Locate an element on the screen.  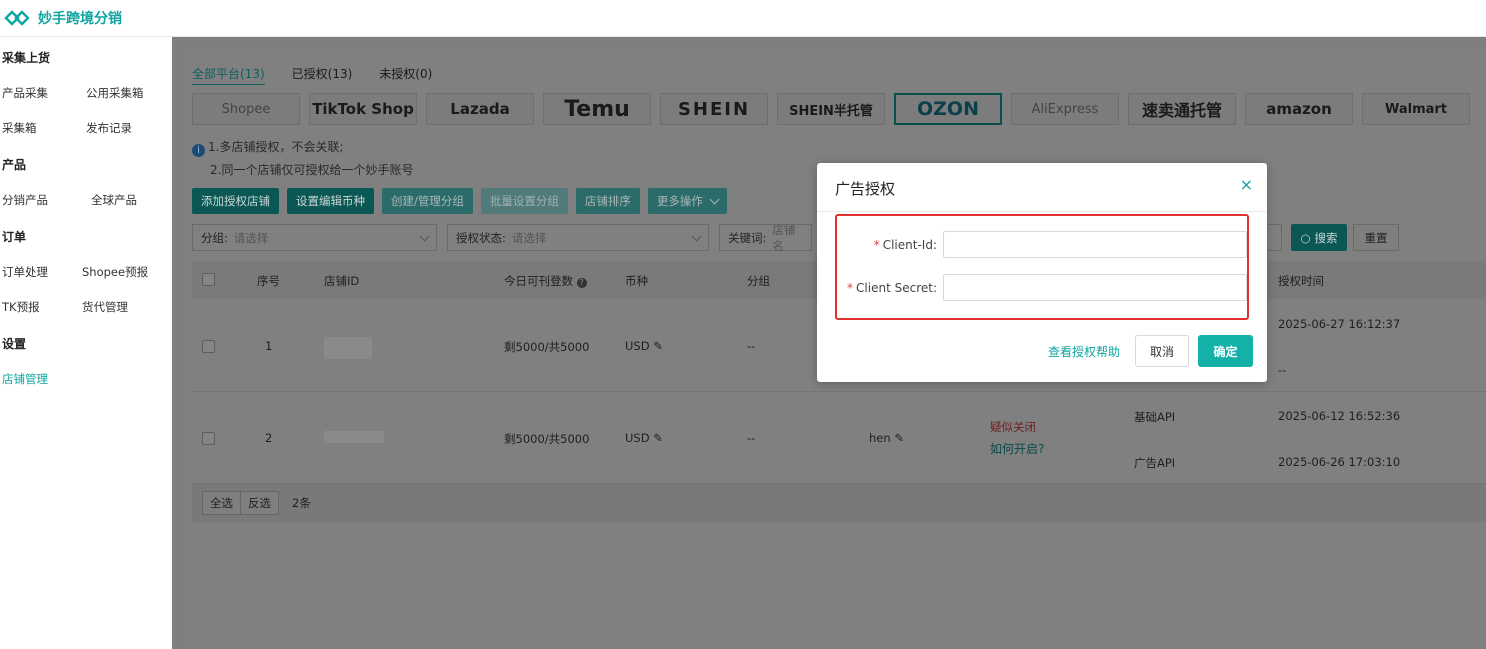
platform-walmart: Walmart is located at coordinates (1416, 109).